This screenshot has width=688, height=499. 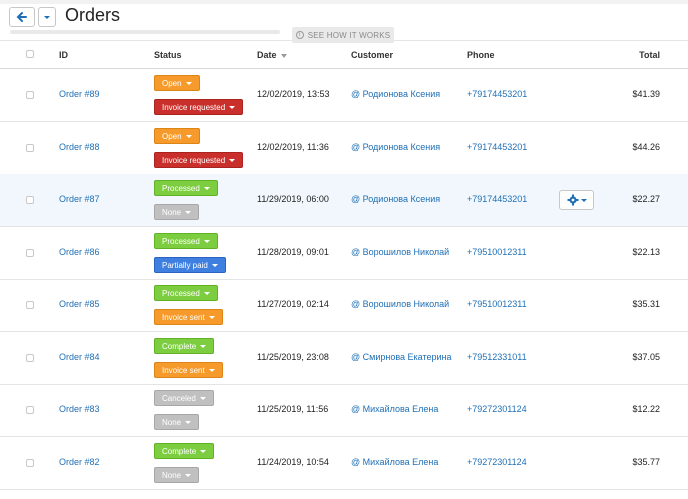 What do you see at coordinates (343, 35) in the screenshot?
I see `how-it-works-button: i SEE HOW IT WORKS` at bounding box center [343, 35].